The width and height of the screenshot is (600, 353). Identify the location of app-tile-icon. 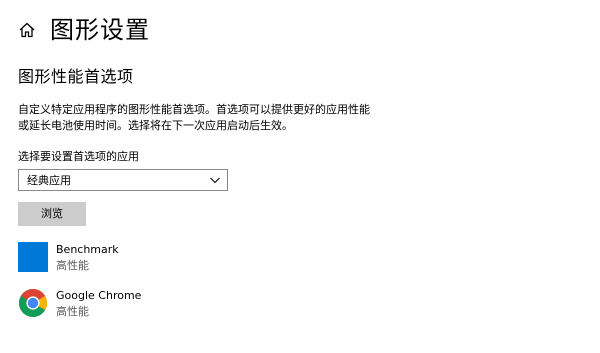
(33, 257).